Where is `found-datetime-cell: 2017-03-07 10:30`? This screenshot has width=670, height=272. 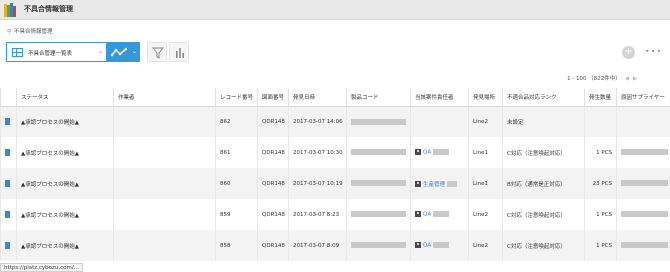
found-datetime-cell: 2017-03-07 10:30 is located at coordinates (317, 152).